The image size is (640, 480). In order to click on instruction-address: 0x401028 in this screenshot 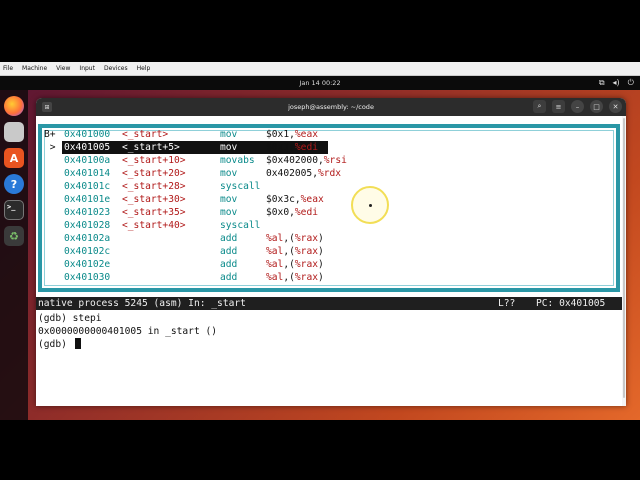, I will do `click(87, 225)`.